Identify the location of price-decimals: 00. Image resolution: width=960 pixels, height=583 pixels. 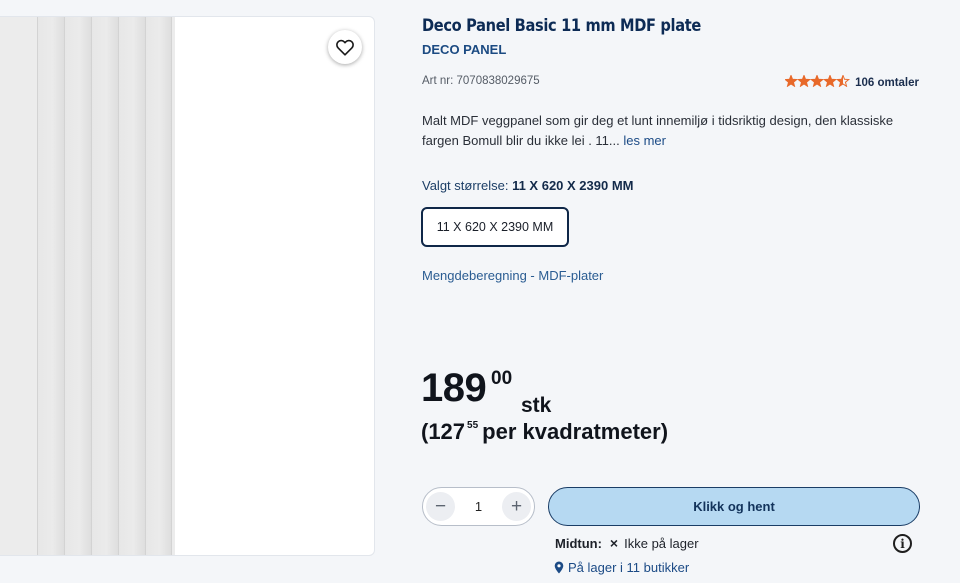
(502, 378).